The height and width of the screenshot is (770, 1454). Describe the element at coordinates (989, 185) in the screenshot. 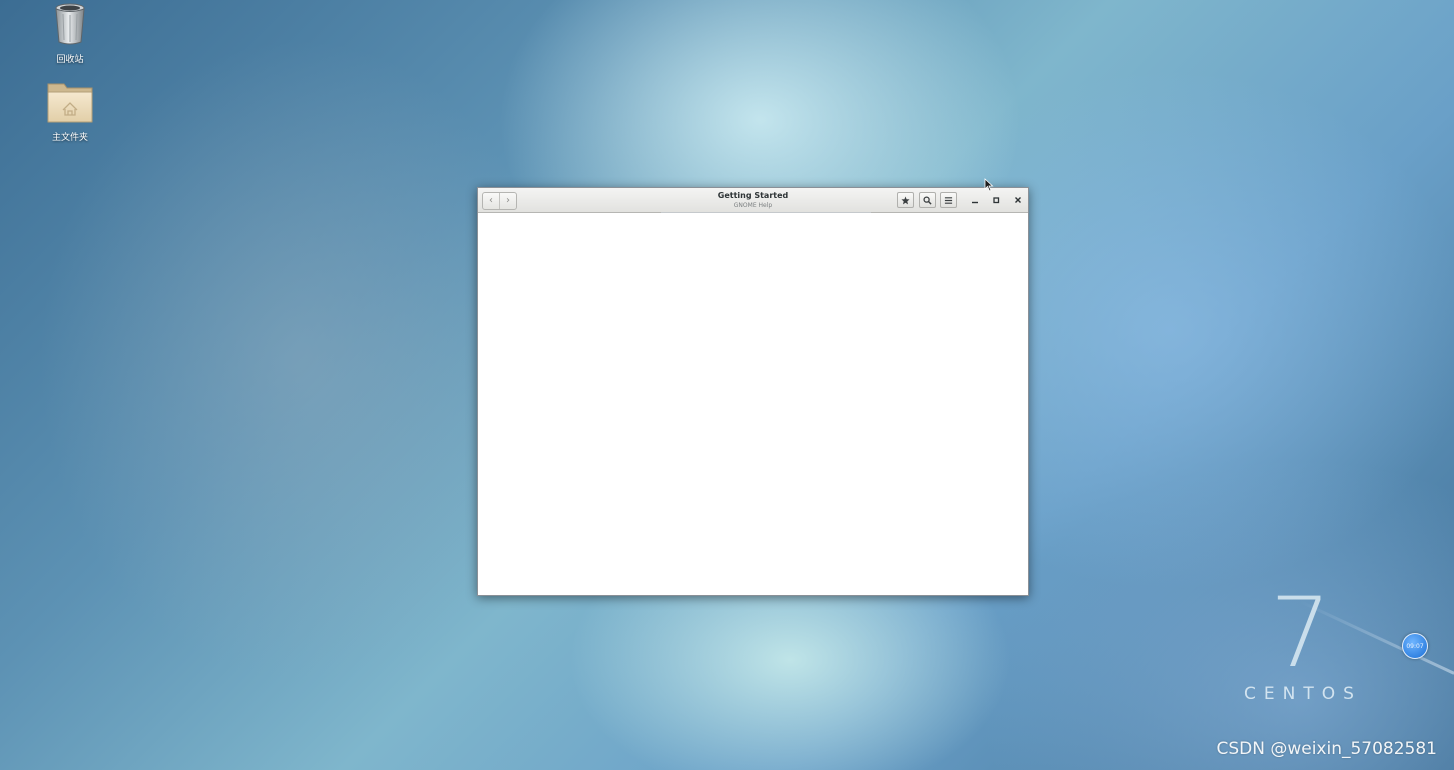

I see `mouse-cursor-icon` at that location.